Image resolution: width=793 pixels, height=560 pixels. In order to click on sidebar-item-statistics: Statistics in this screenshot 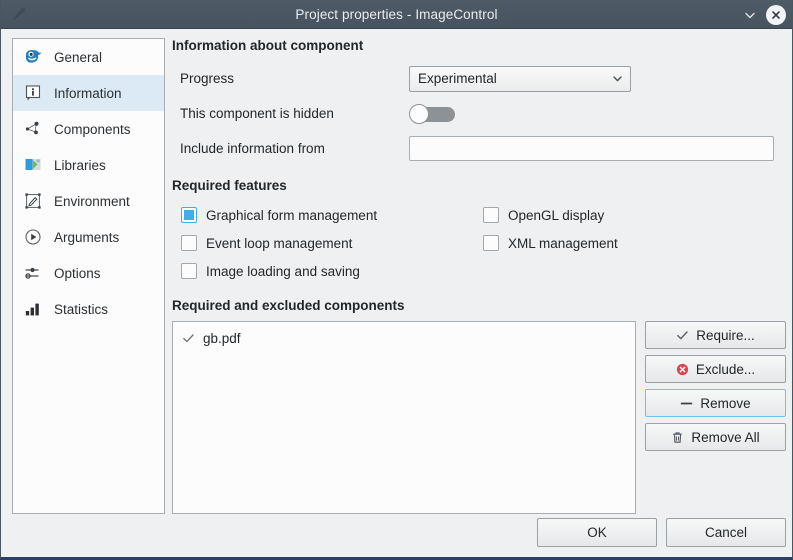, I will do `click(88, 309)`.